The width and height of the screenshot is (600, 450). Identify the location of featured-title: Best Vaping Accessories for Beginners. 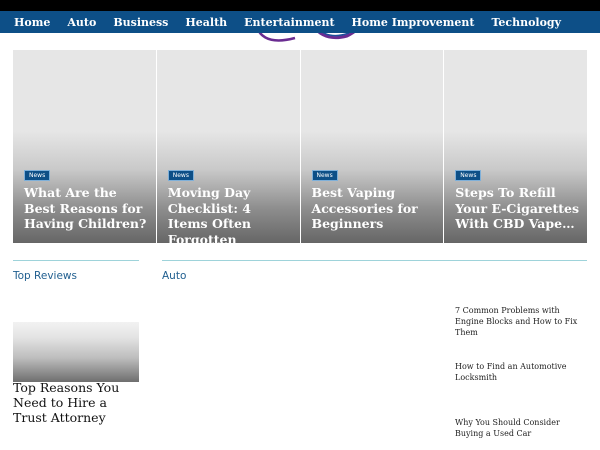
(375, 208).